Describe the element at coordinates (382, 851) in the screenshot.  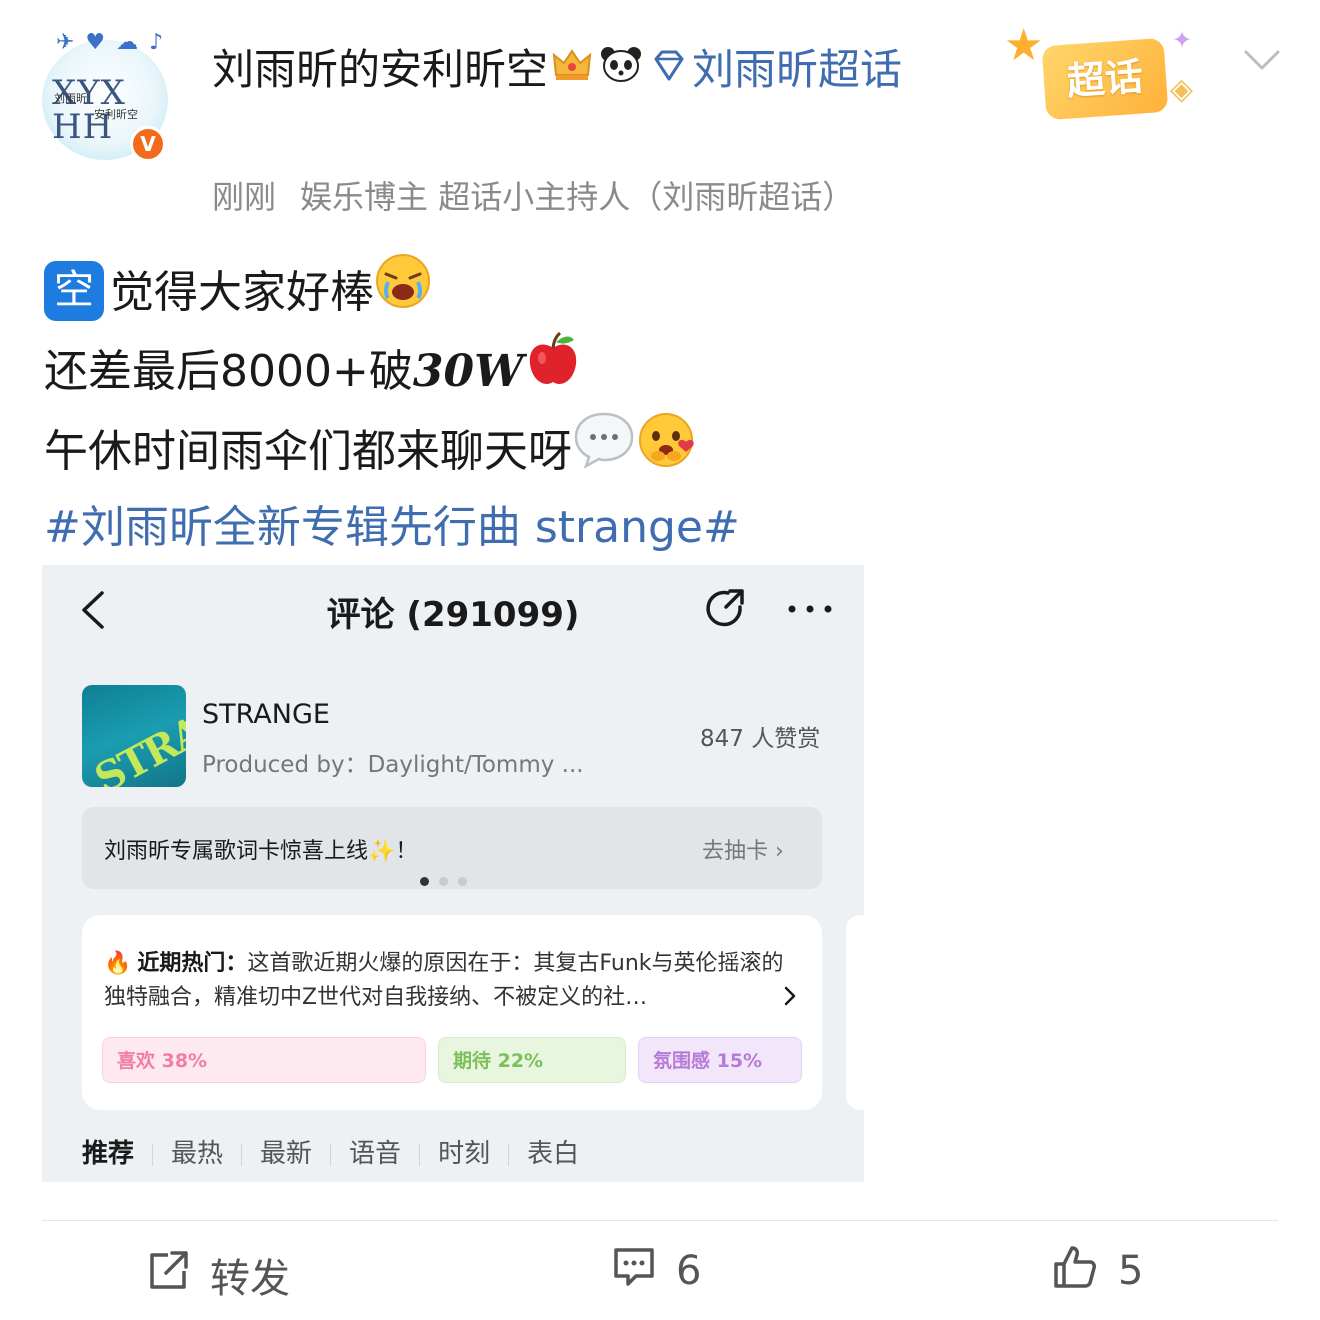
I see `sparkle-icon: ✨` at that location.